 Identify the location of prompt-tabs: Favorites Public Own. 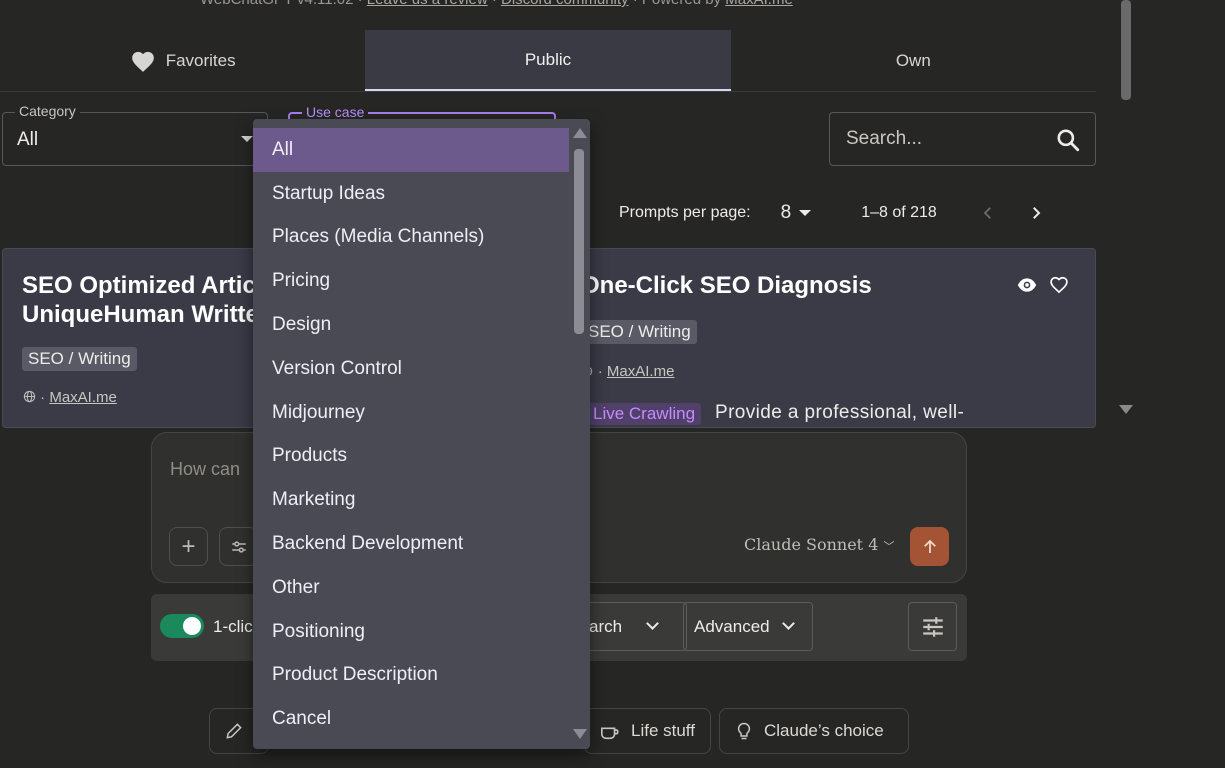
(548, 61).